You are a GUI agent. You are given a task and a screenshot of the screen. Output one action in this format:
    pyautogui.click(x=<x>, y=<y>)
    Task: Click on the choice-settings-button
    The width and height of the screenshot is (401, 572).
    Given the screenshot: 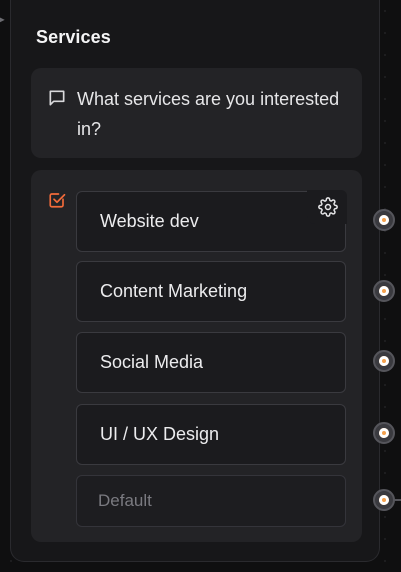 What is the action you would take?
    pyautogui.click(x=327, y=207)
    